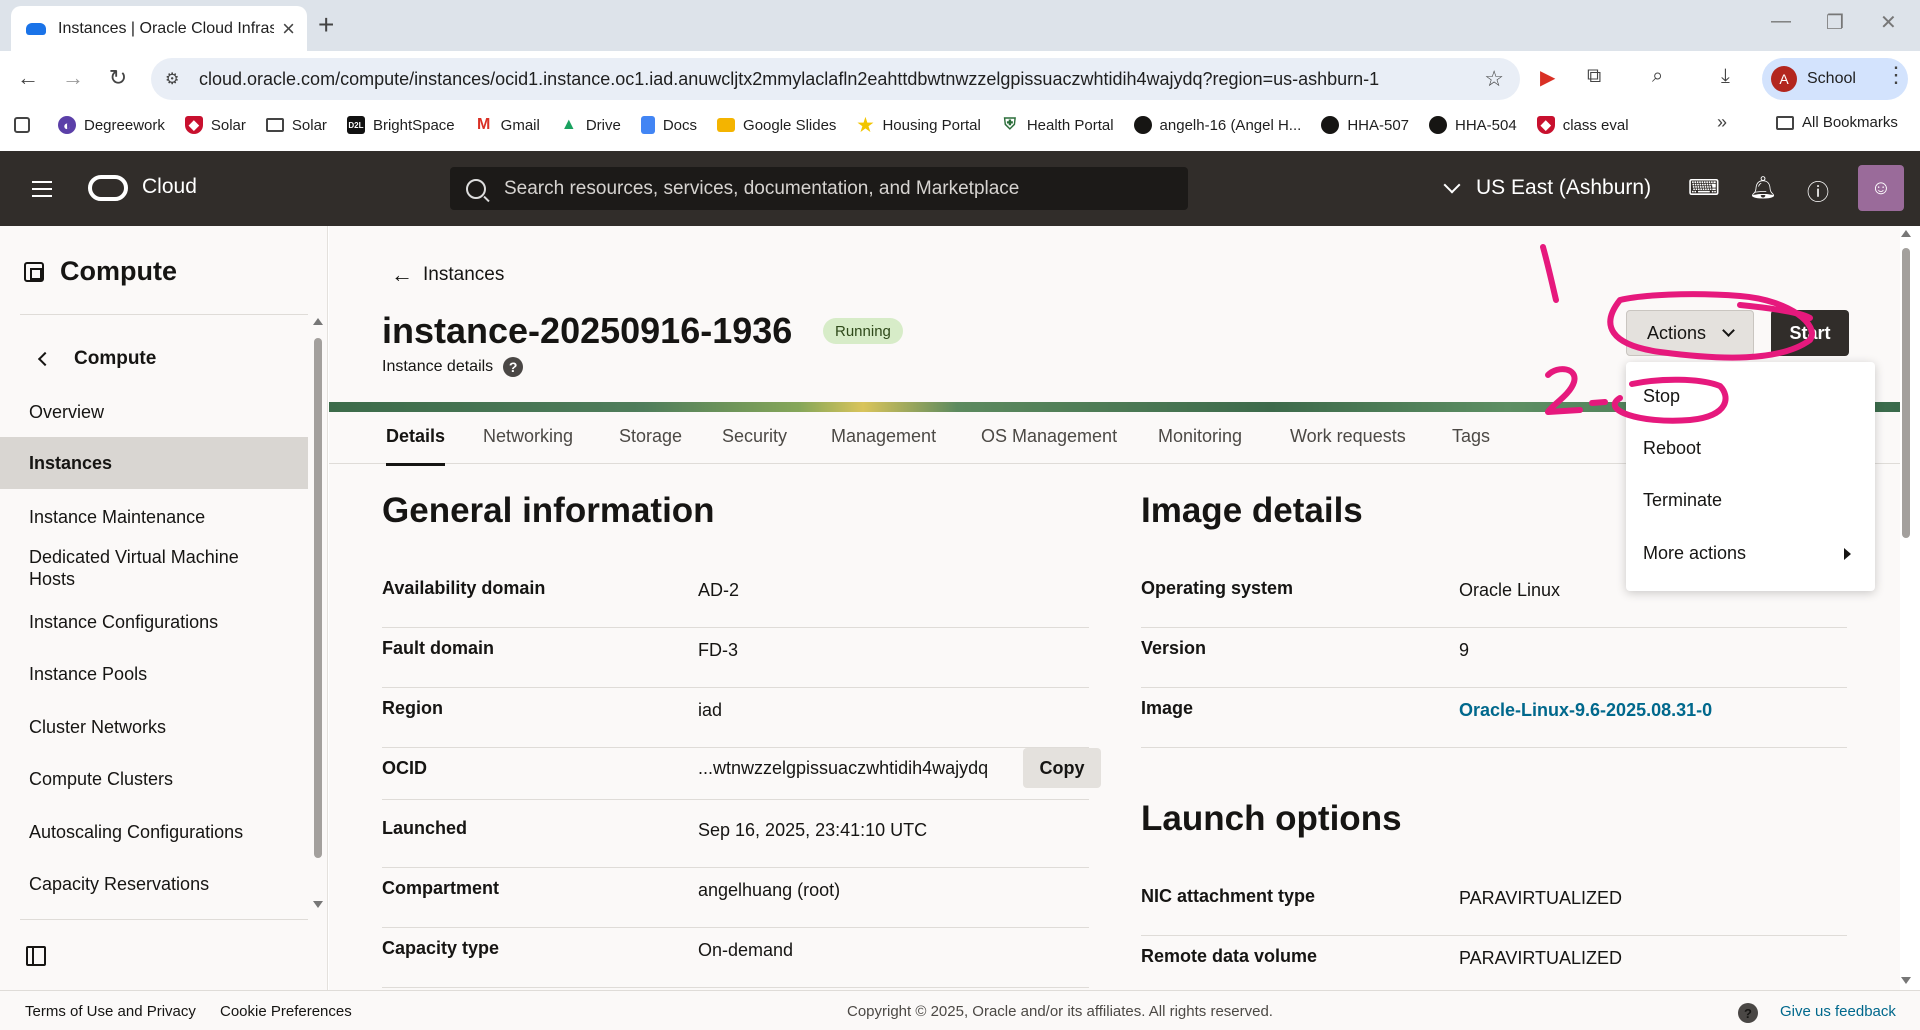  I want to click on hamburger-menu-icon, so click(42, 189).